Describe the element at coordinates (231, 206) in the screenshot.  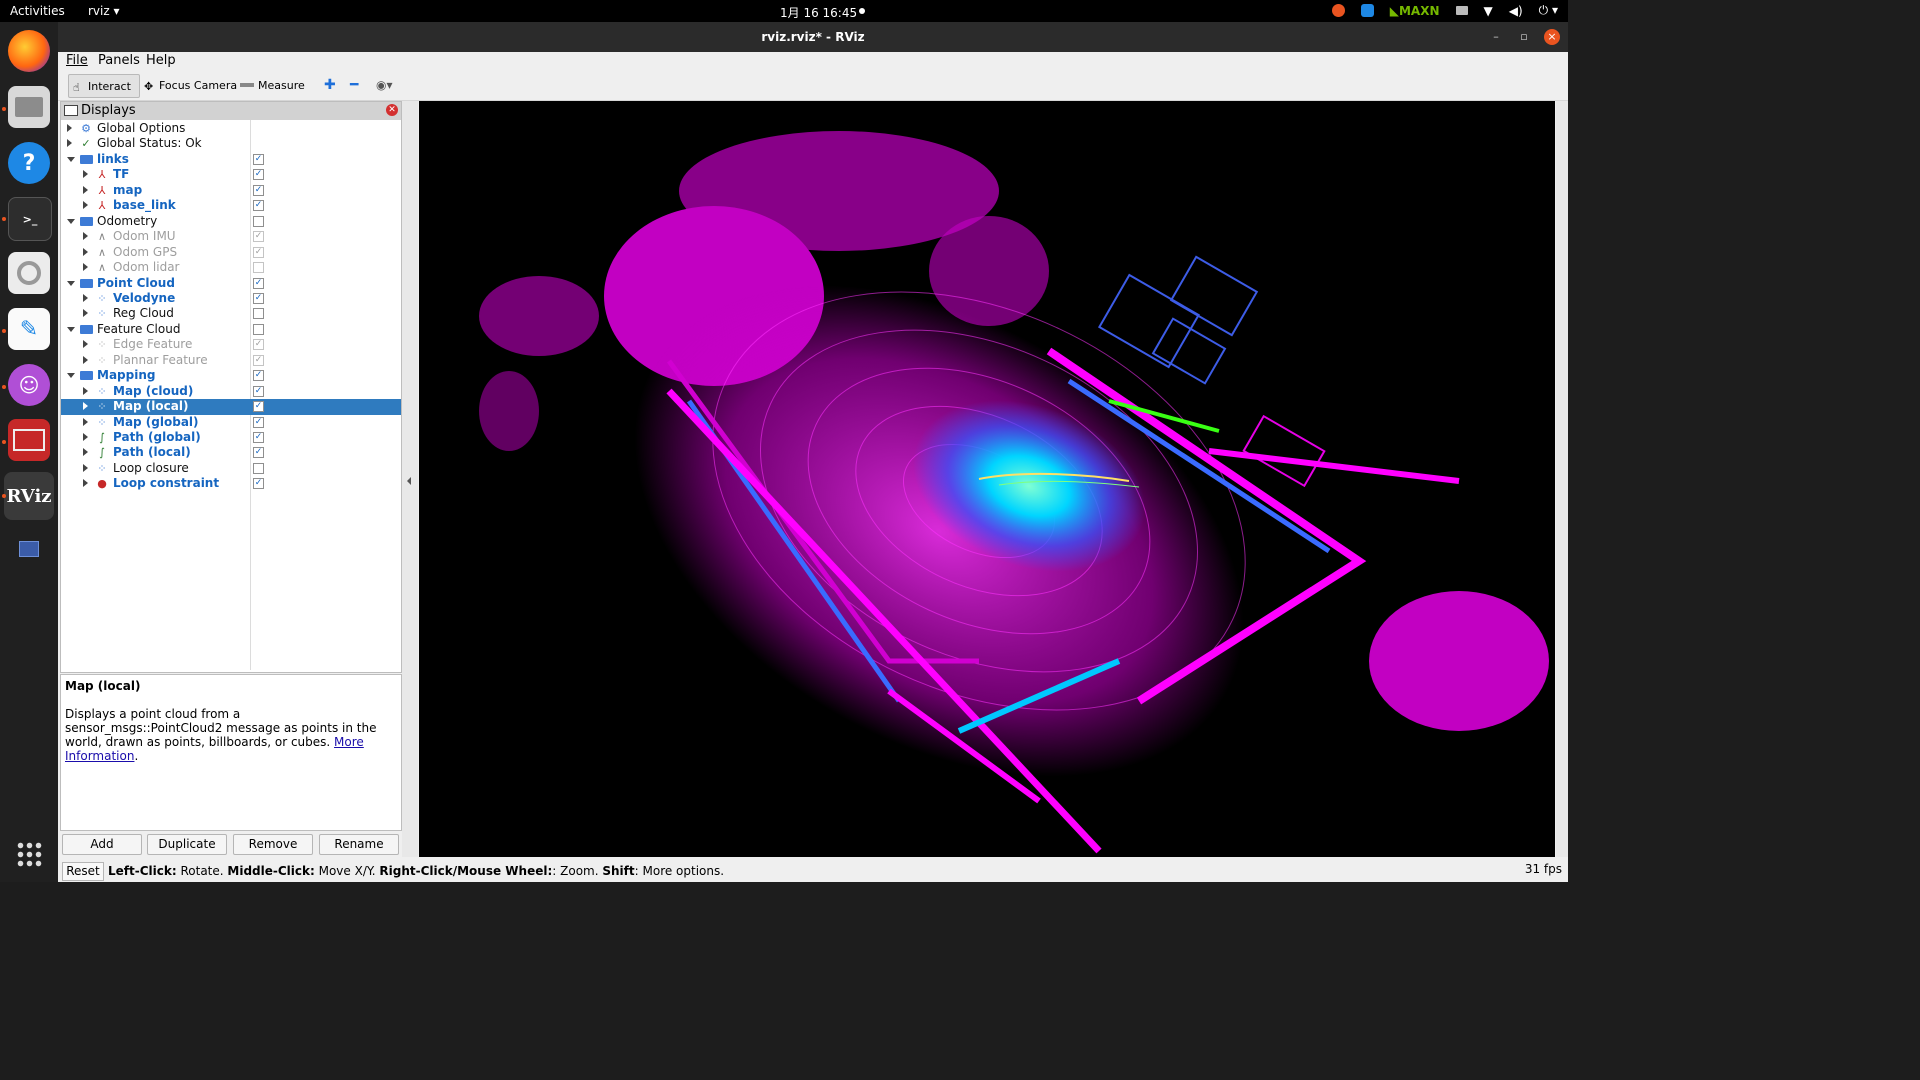
I see `display-row: ⅄ base_link ✓` at that location.